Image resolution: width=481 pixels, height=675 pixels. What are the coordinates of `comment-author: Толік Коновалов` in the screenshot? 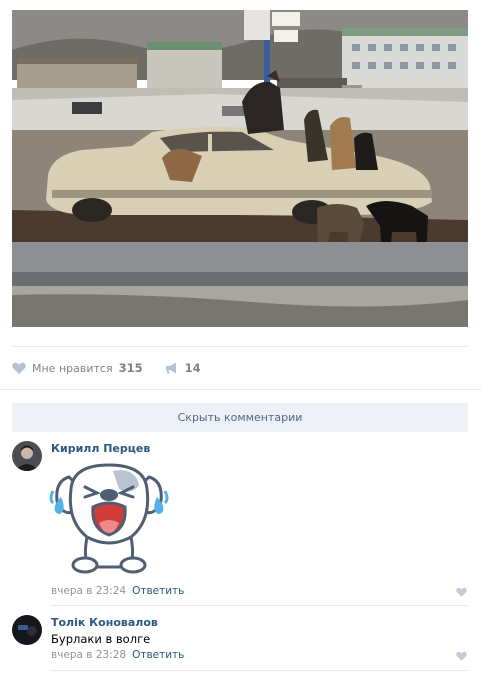 It's located at (104, 622).